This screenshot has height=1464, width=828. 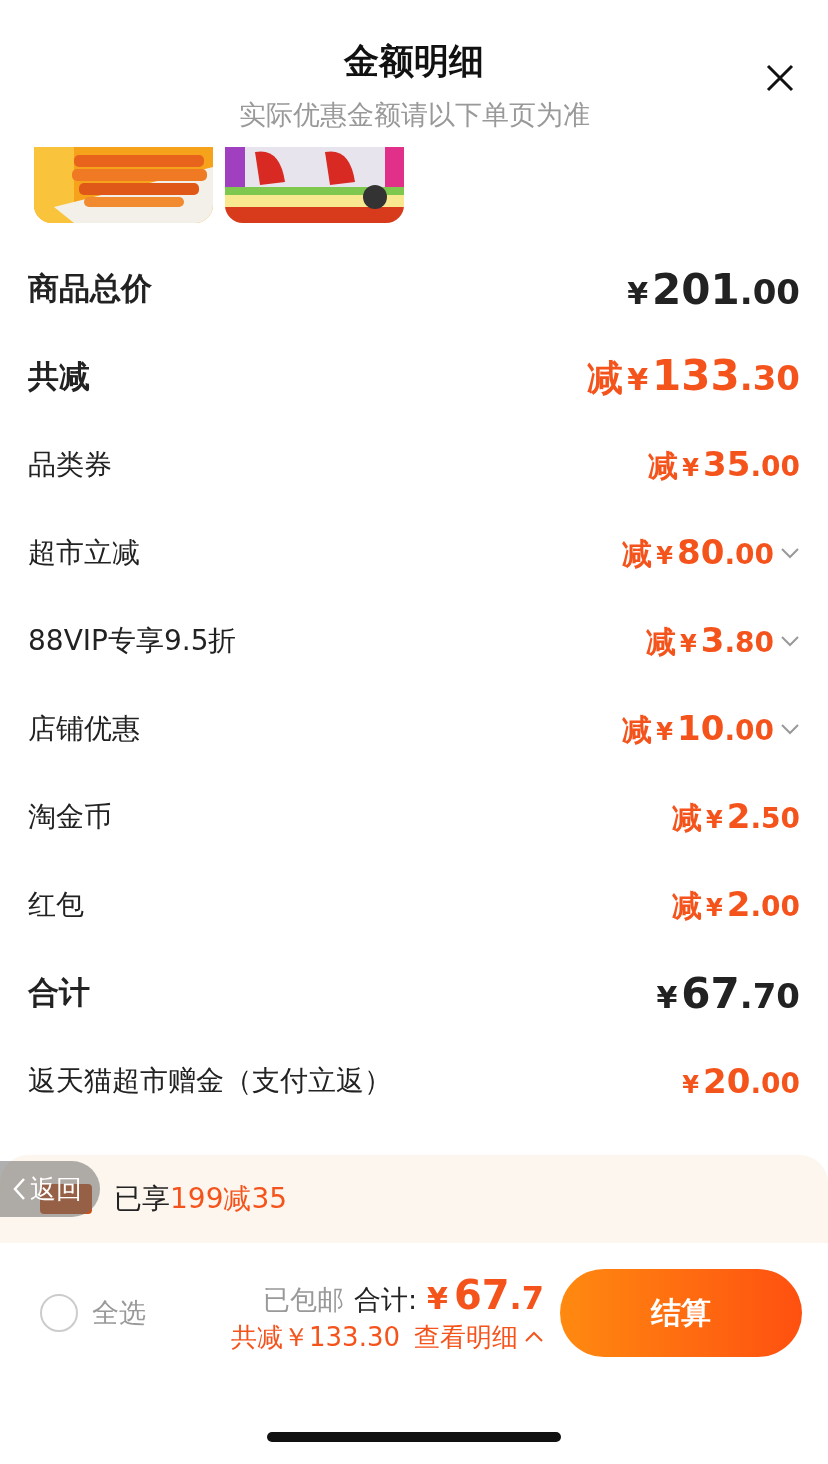 I want to click on sheet-title: 金额明细, so click(x=414, y=61).